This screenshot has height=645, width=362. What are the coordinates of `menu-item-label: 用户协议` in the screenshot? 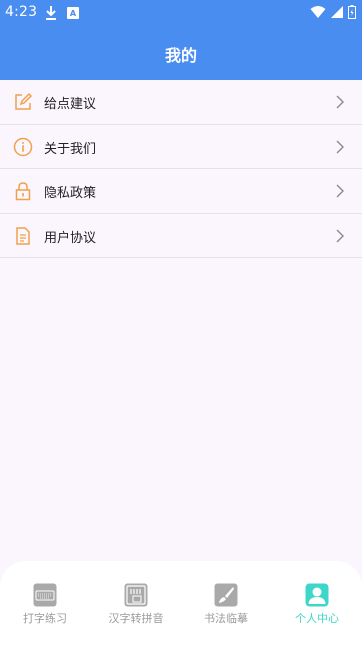 It's located at (70, 238).